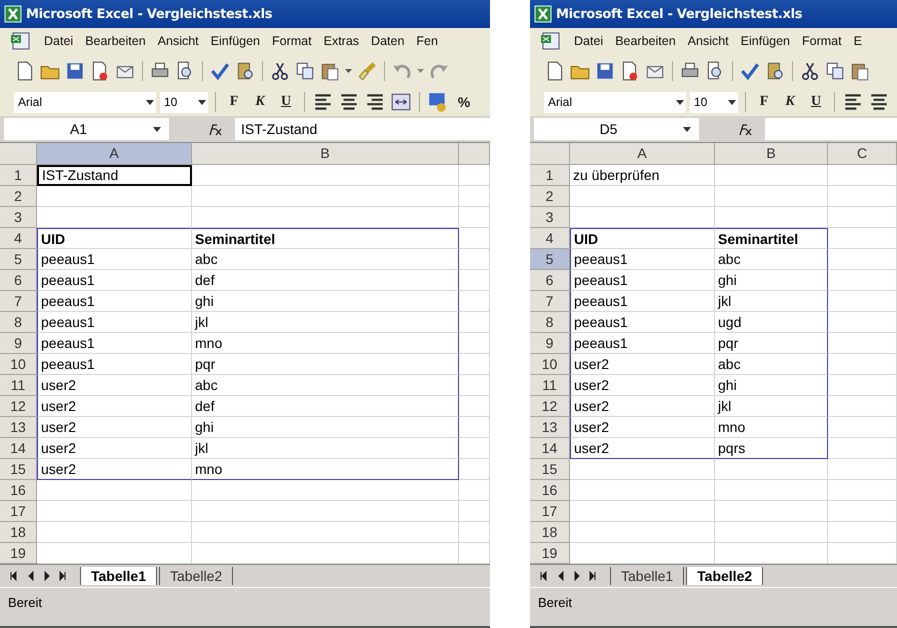 This screenshot has width=897, height=628. I want to click on menu-item: Fen, so click(427, 41).